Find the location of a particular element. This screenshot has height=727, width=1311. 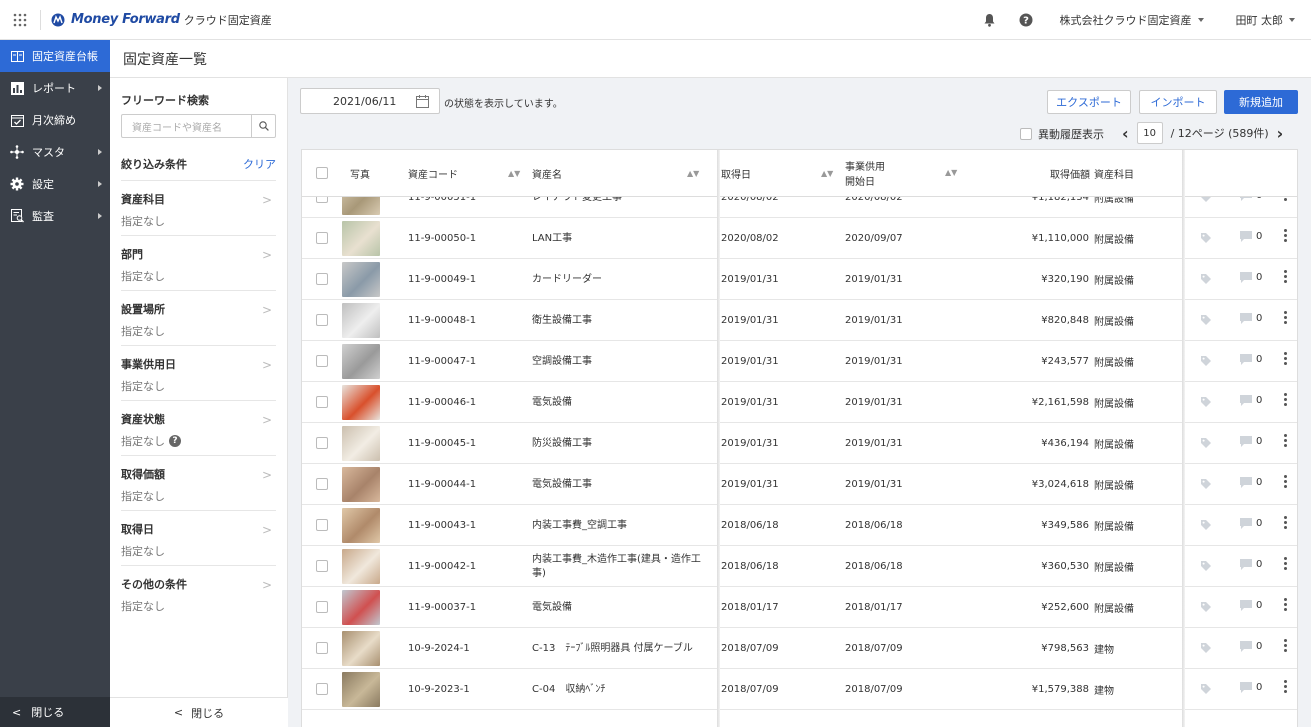

col-acquired: 取得日 ▲▼ is located at coordinates (777, 173).